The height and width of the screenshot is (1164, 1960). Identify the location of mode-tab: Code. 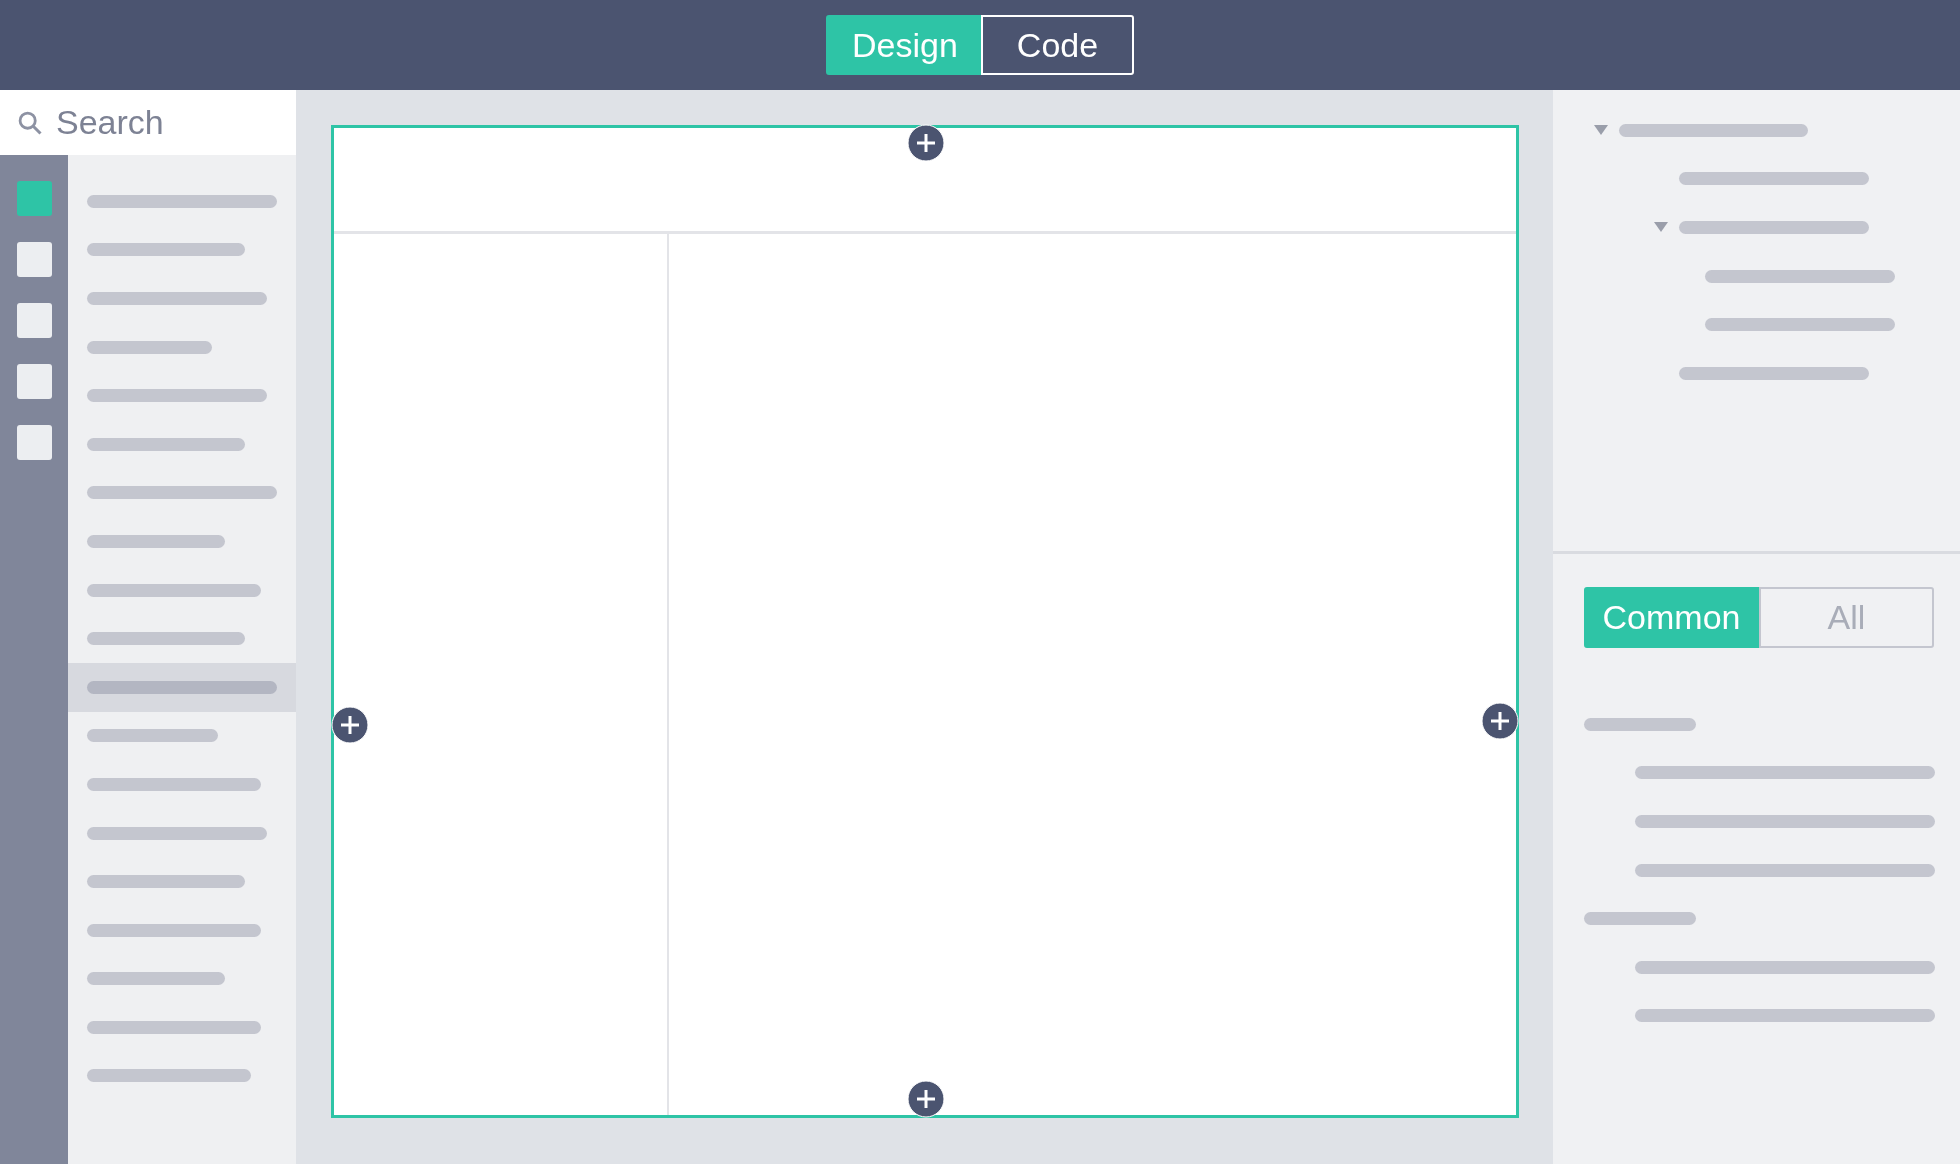
(1057, 45).